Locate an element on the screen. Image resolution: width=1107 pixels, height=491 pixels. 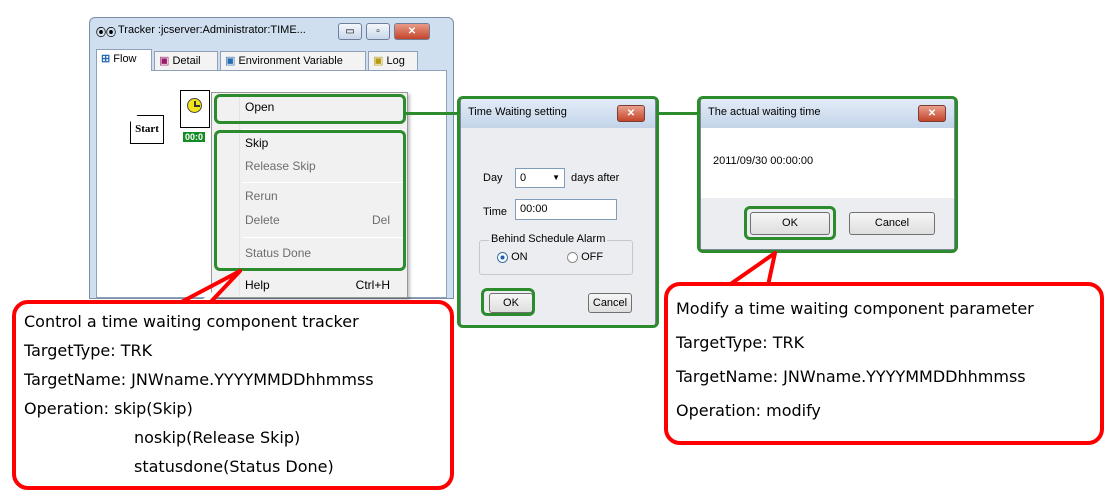
callout-left-line: statusdone(Status Done) is located at coordinates (234, 466).